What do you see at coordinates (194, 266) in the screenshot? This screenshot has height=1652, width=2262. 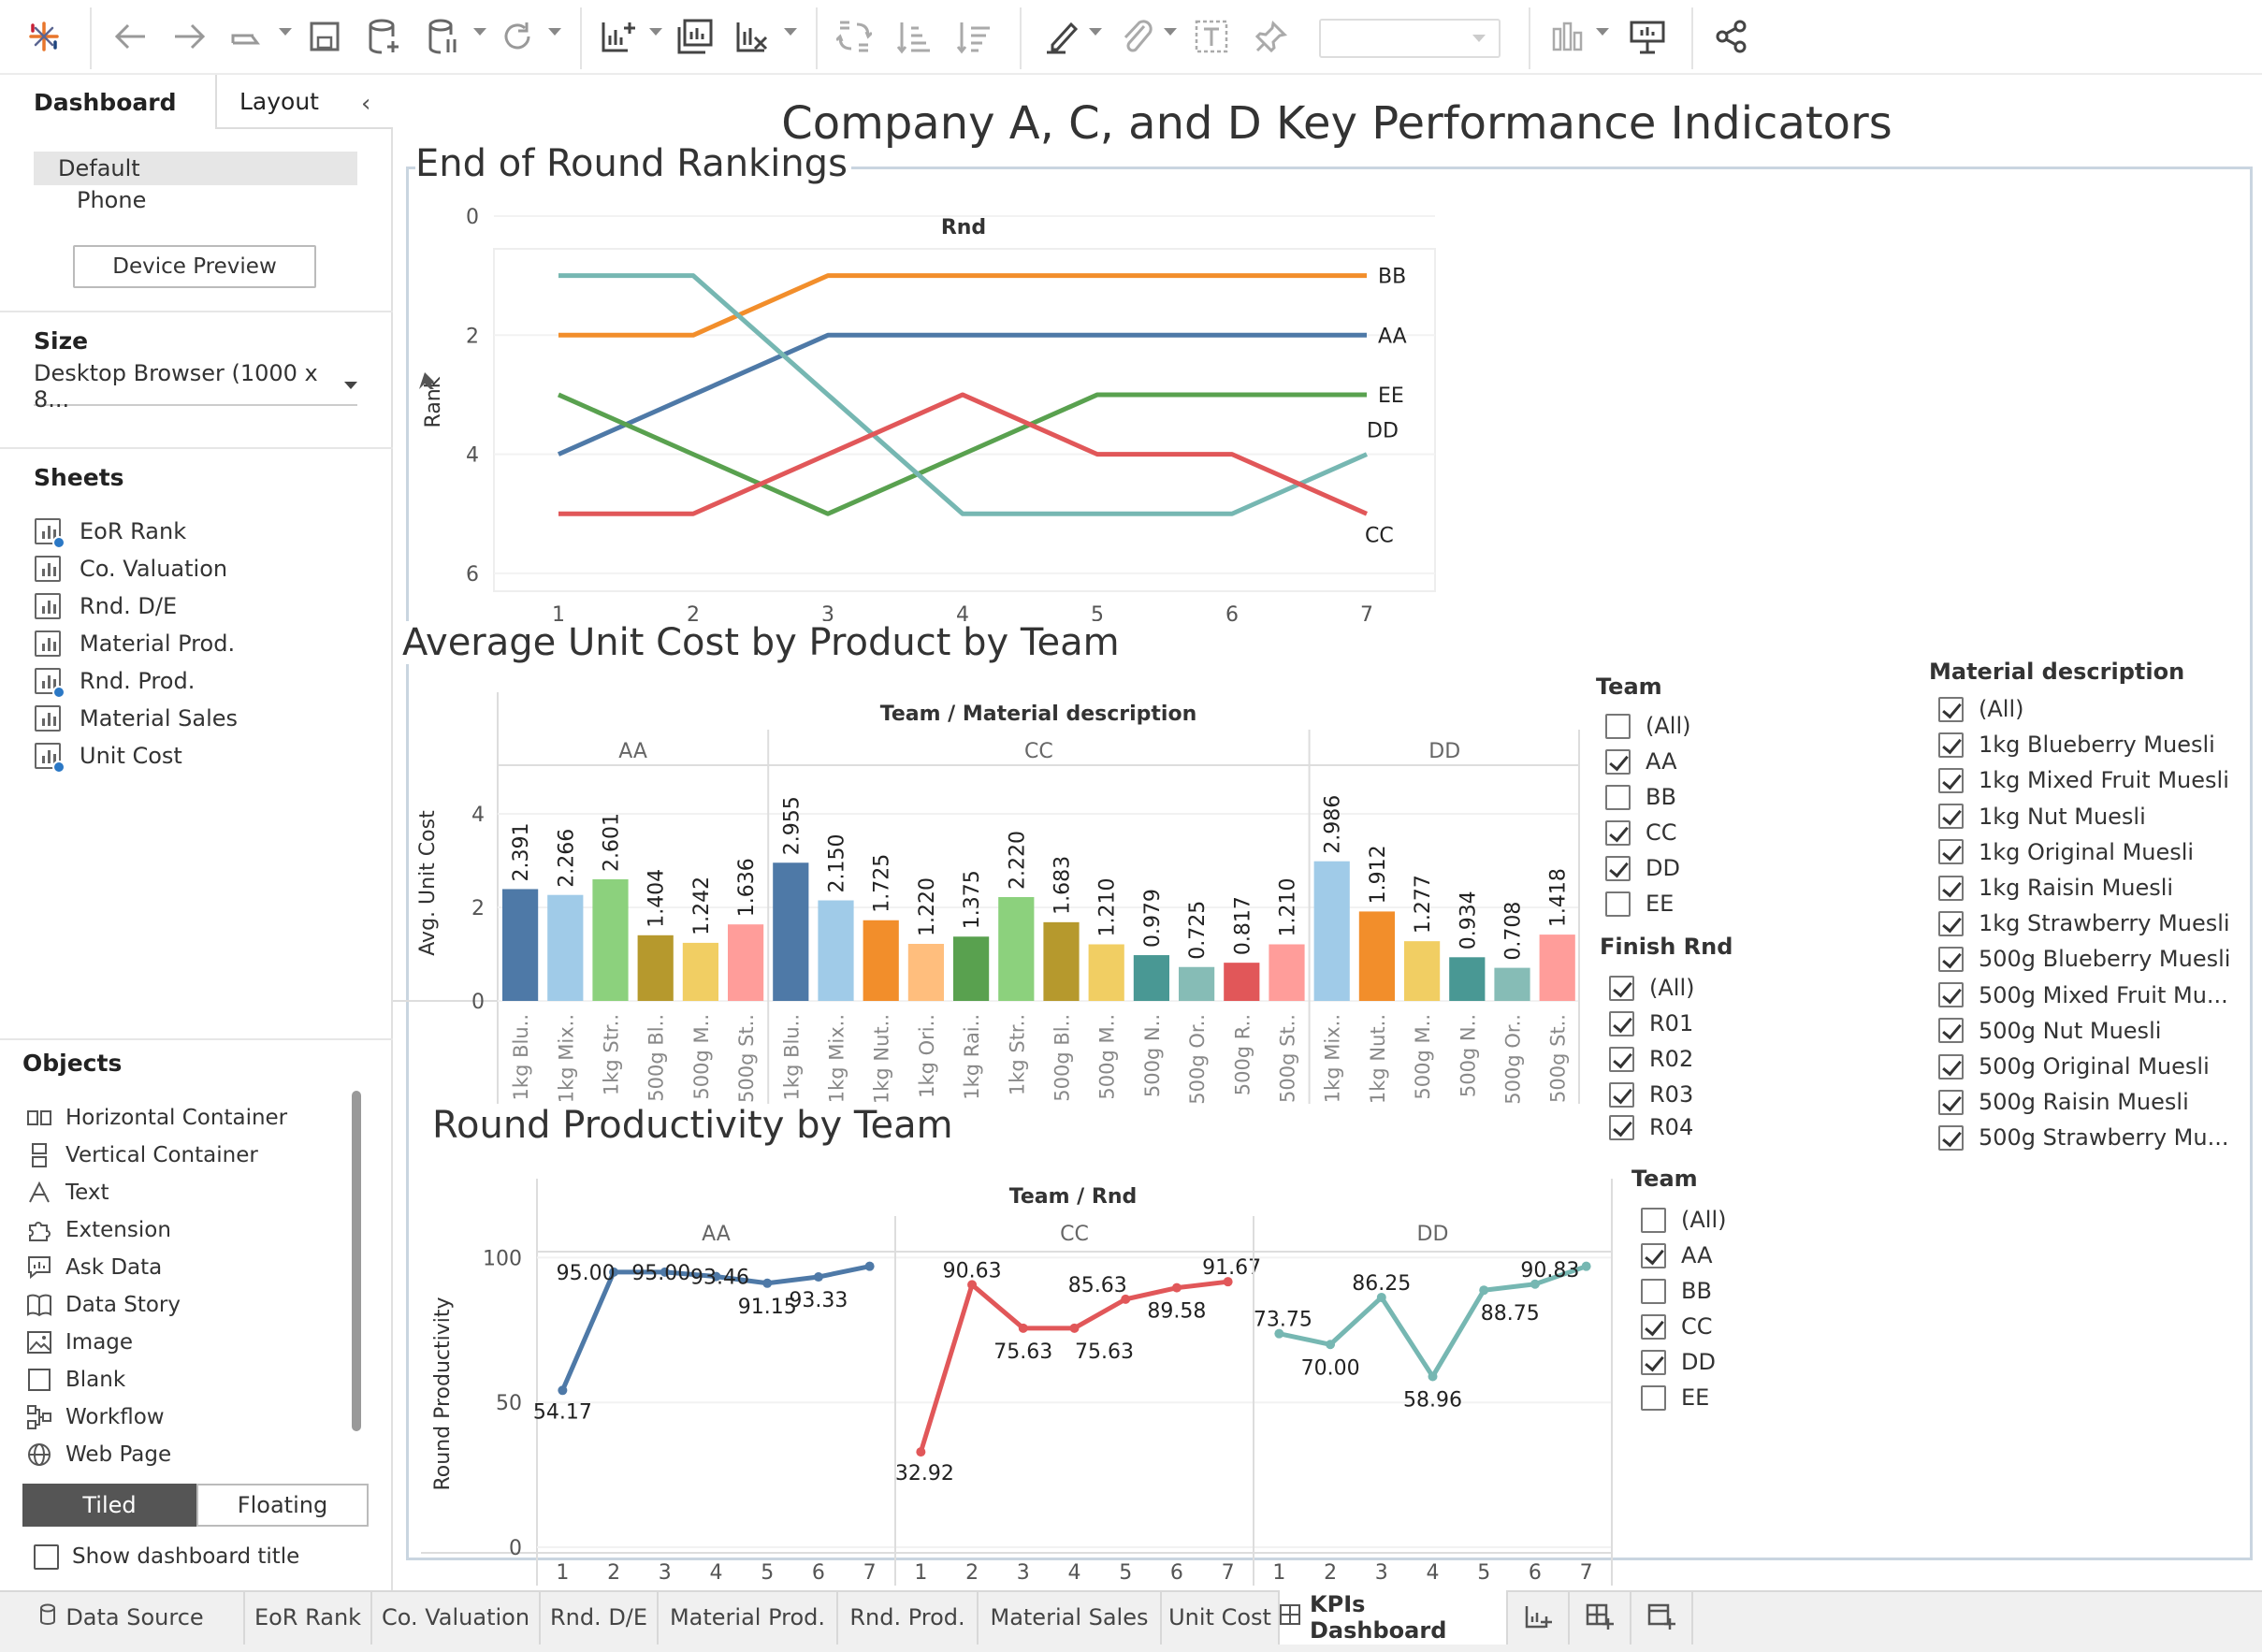 I see `device-preview-button: Device Preview` at bounding box center [194, 266].